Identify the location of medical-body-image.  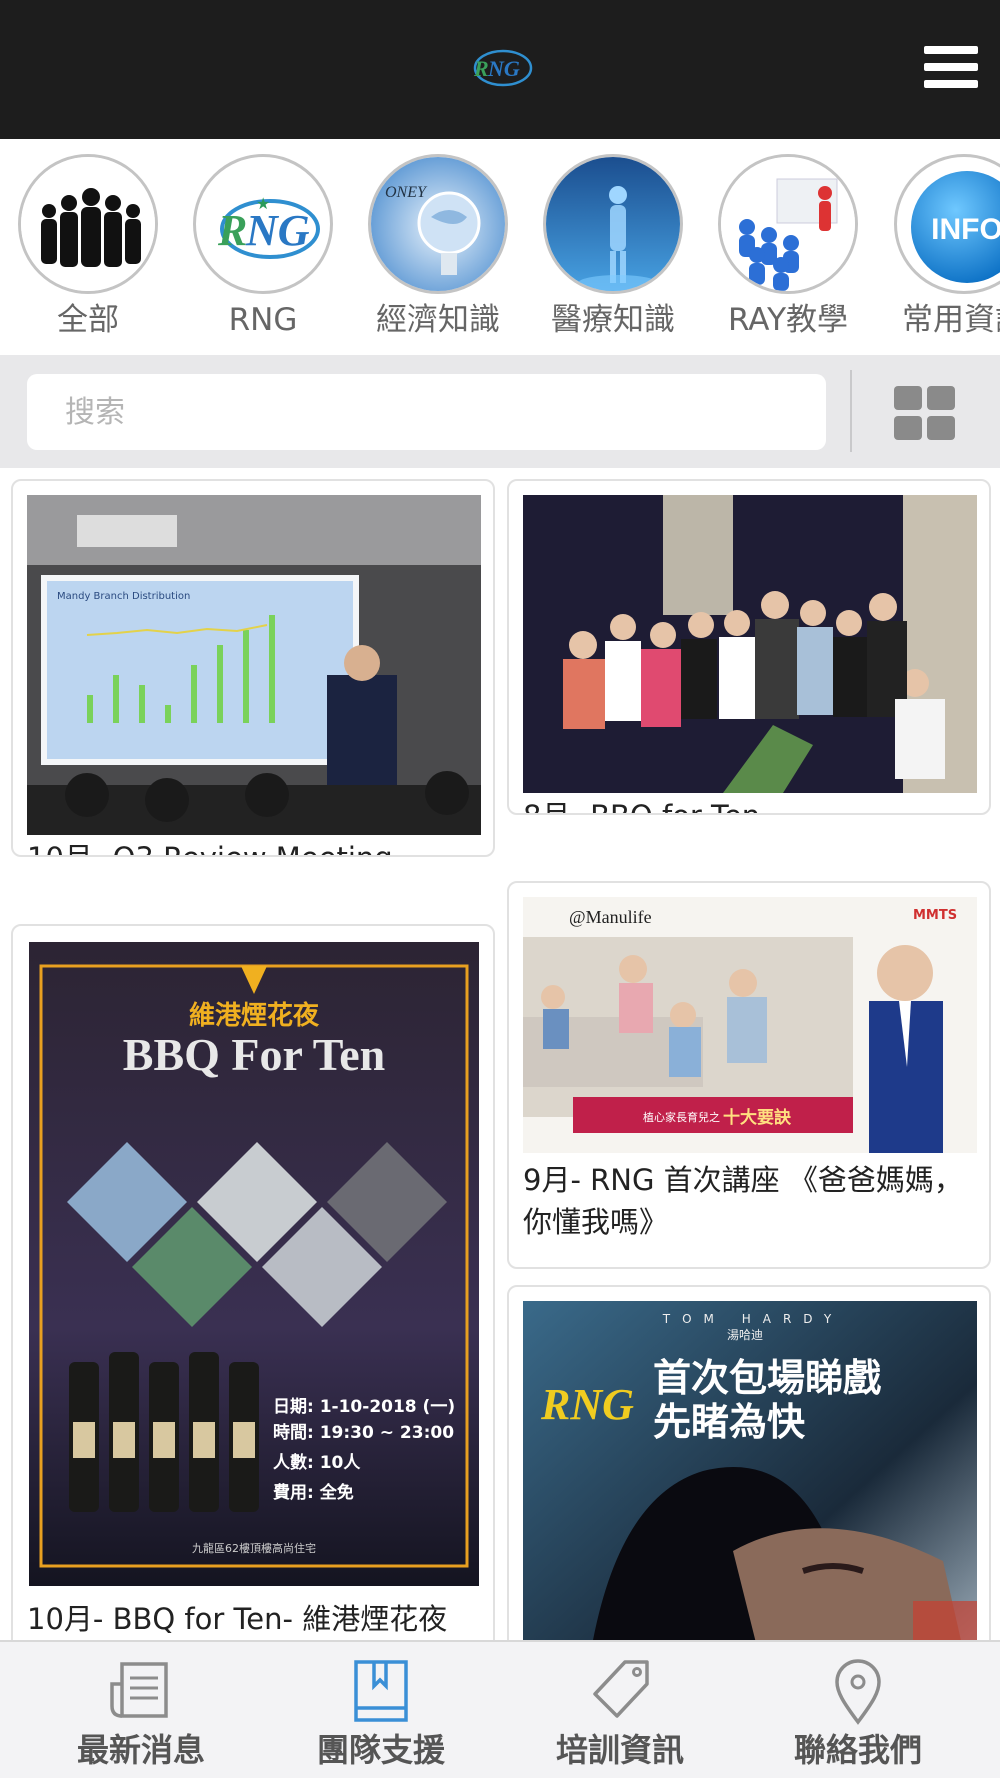
(613, 224).